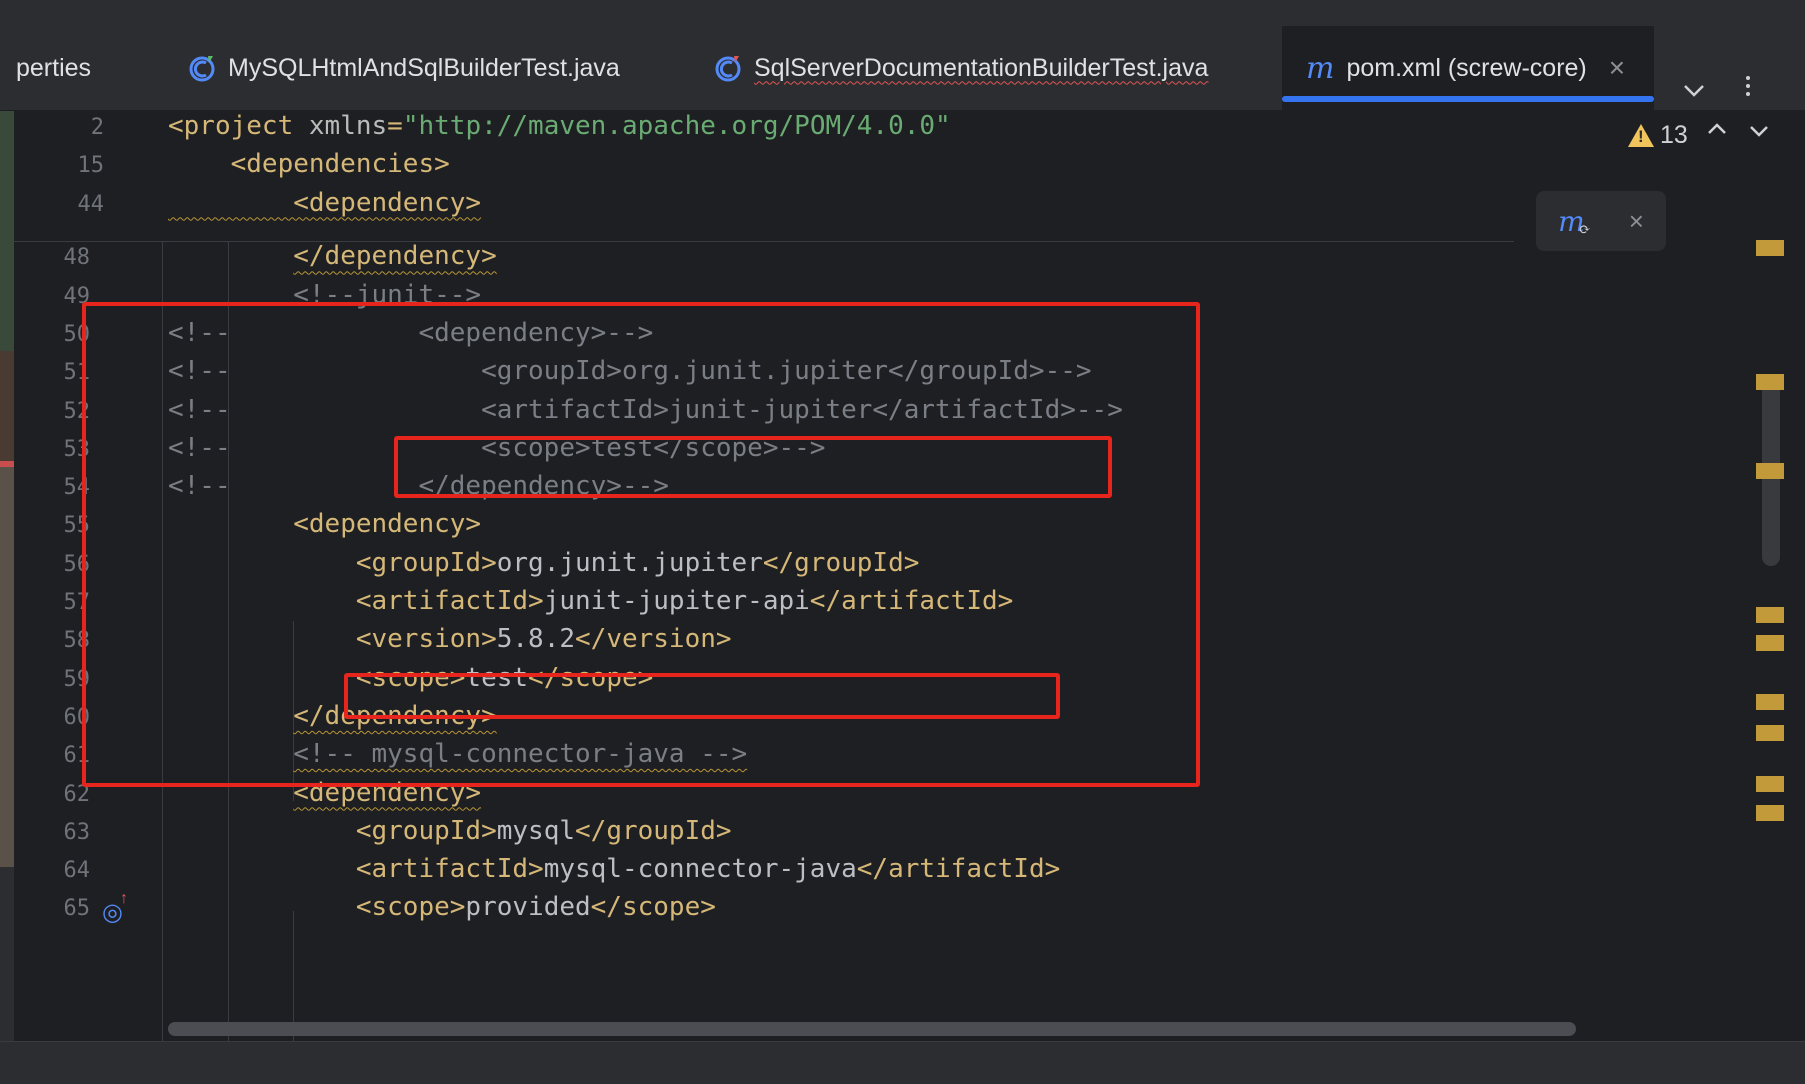 The height and width of the screenshot is (1084, 1805). I want to click on tab-properties: perties, so click(83, 68).